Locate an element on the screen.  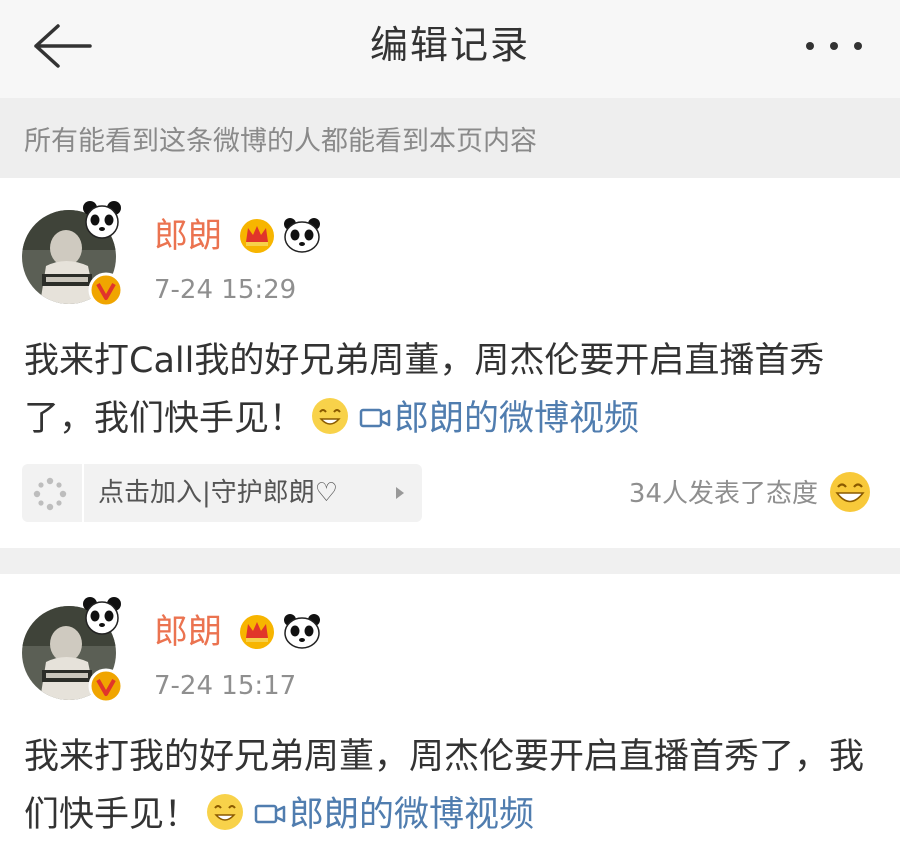
post-time: 7-24 15:17 is located at coordinates (225, 686).